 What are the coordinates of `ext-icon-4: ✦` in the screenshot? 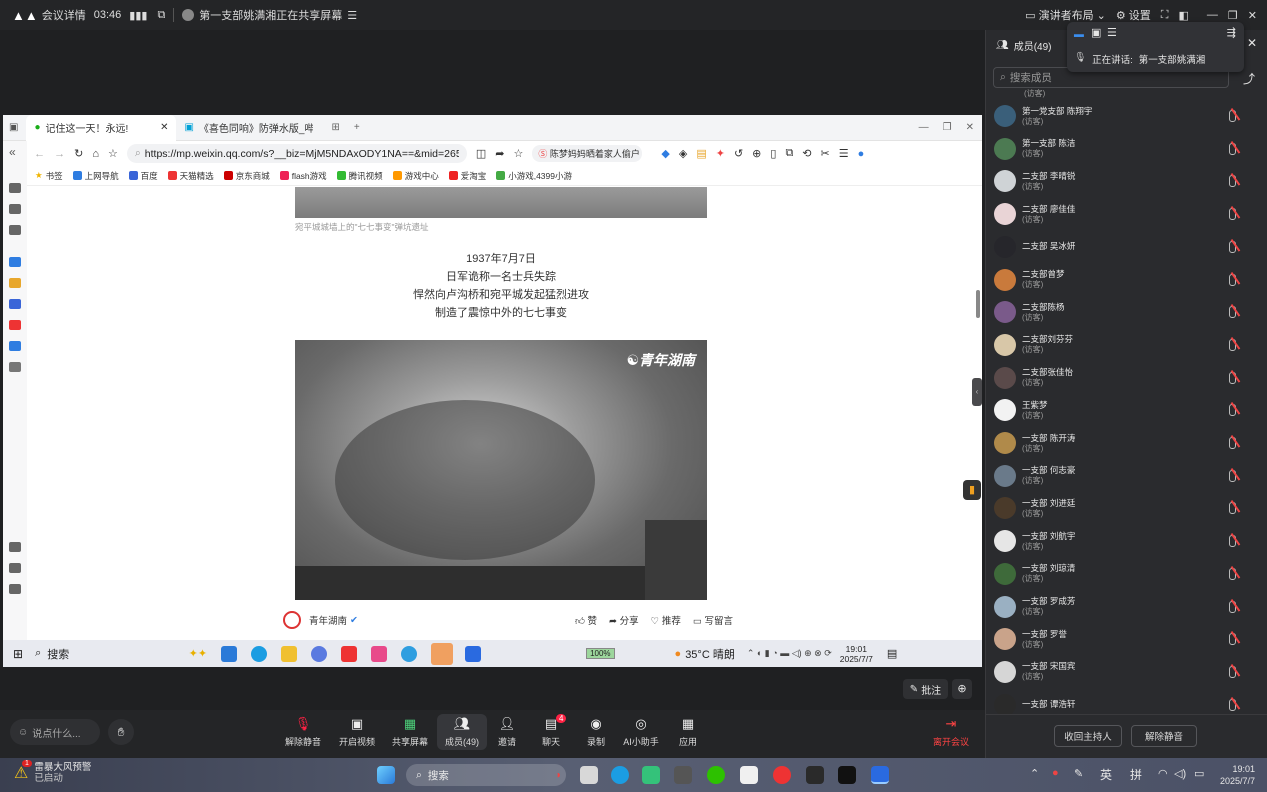 It's located at (720, 153).